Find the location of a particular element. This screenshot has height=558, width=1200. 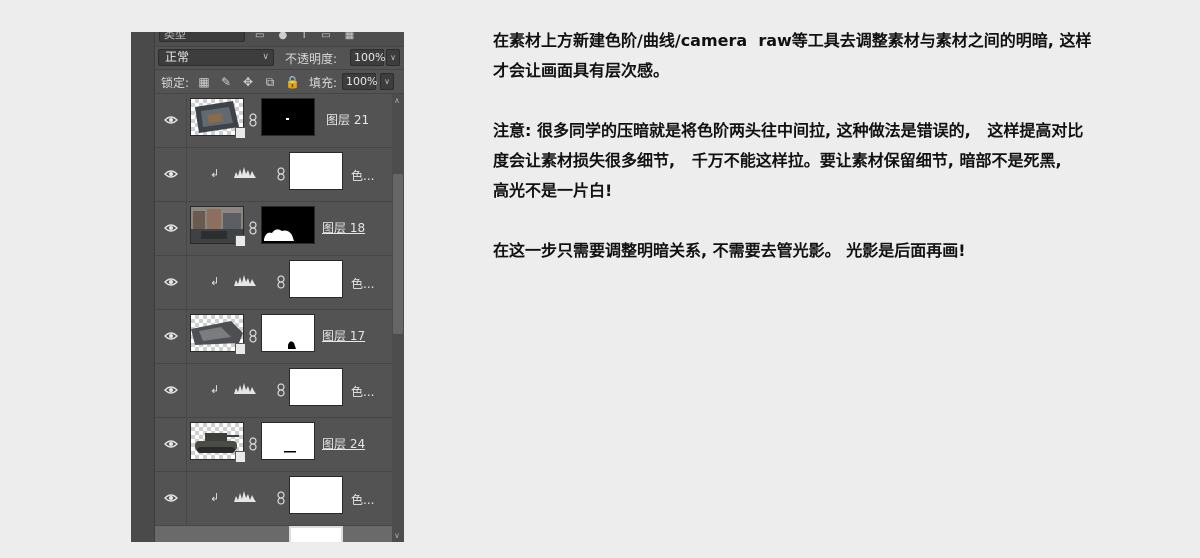

layer-name: 图层 21 is located at coordinates (347, 119).